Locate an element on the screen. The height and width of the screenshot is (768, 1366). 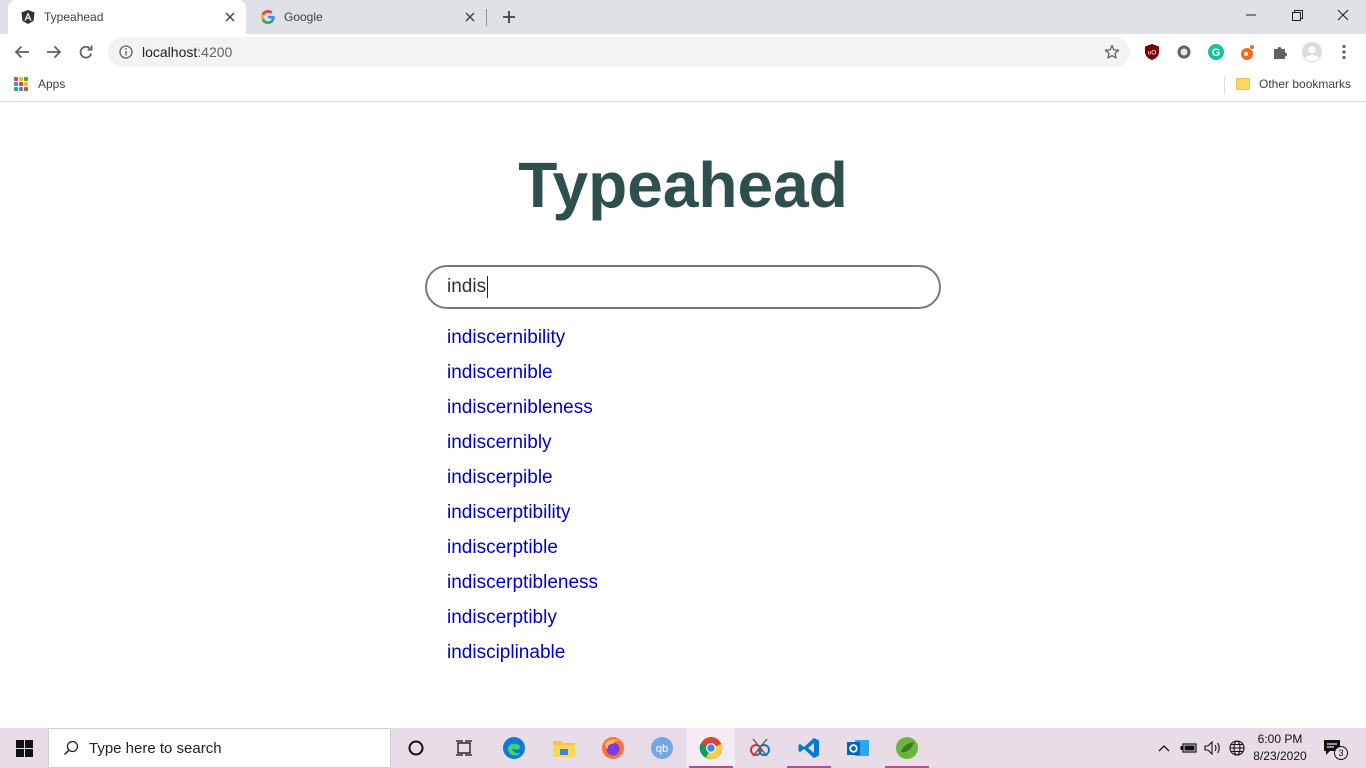
grammarly-icon: G is located at coordinates (1216, 52).